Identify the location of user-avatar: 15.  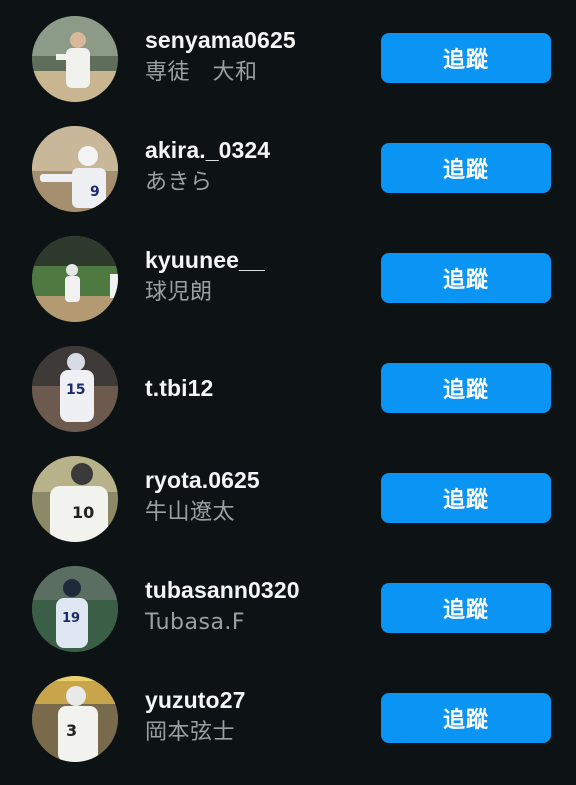
(75, 389).